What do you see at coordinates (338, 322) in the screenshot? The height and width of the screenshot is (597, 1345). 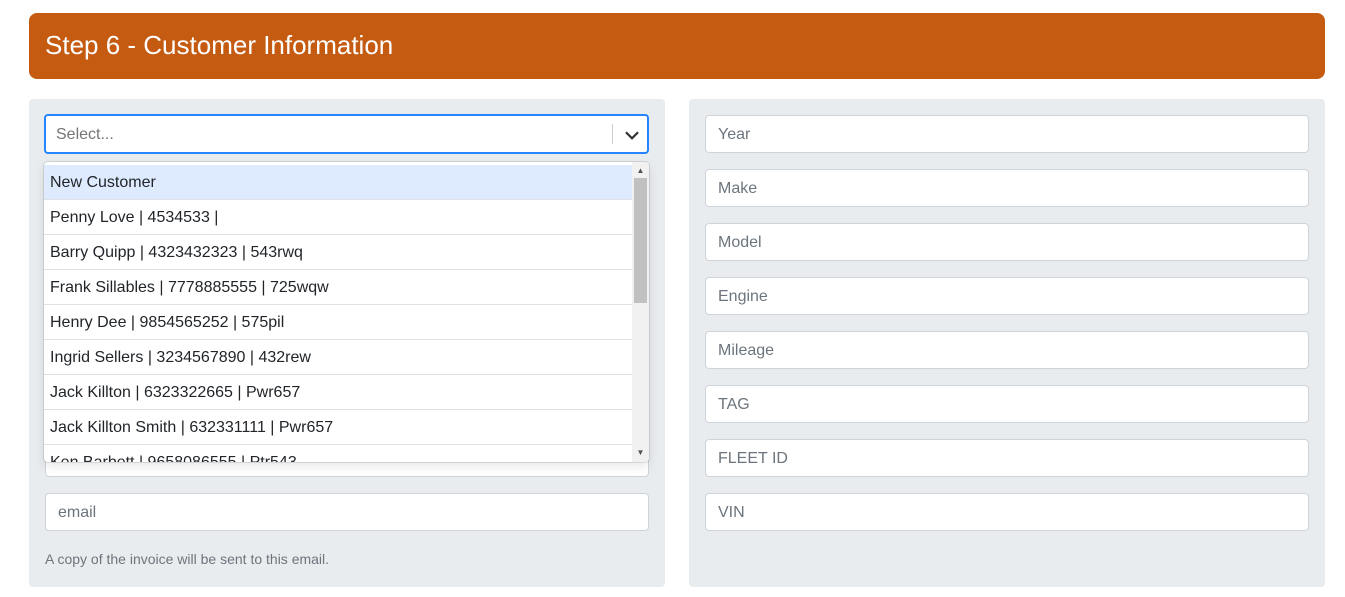 I see `dropdown-option: Henry Dee | 9854565252 | 575pil` at bounding box center [338, 322].